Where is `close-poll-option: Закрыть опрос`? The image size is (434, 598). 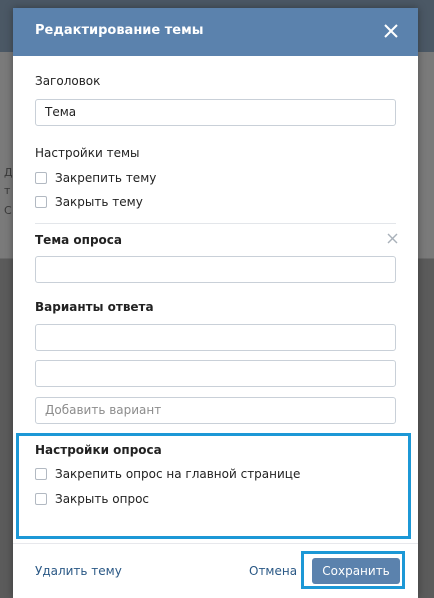
close-poll-option: Закрыть опрос is located at coordinates (92, 499).